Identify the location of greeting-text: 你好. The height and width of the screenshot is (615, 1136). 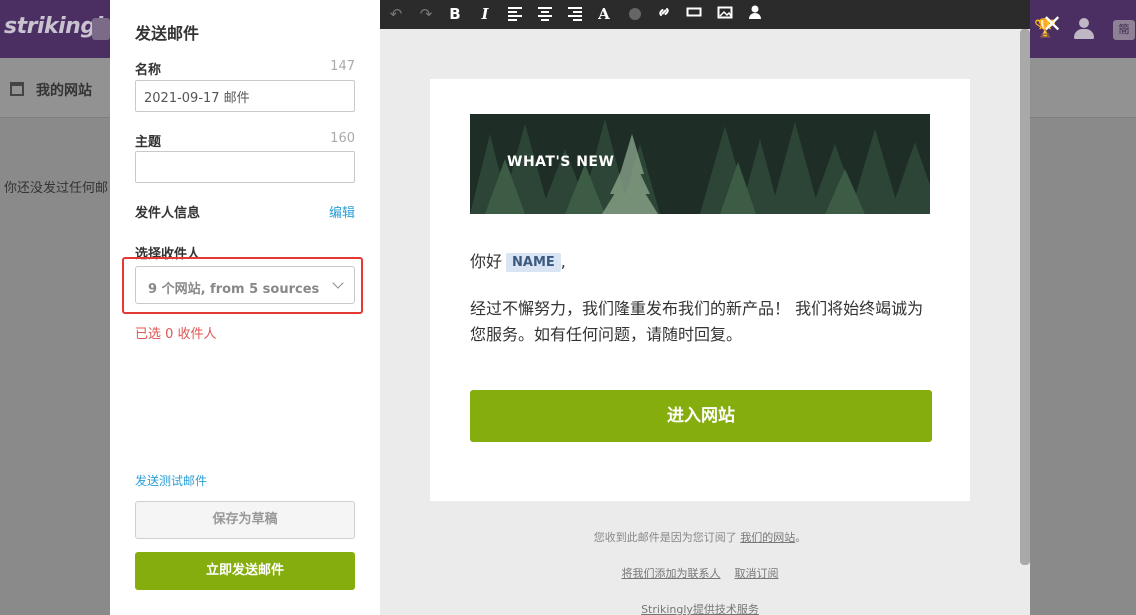
(486, 261).